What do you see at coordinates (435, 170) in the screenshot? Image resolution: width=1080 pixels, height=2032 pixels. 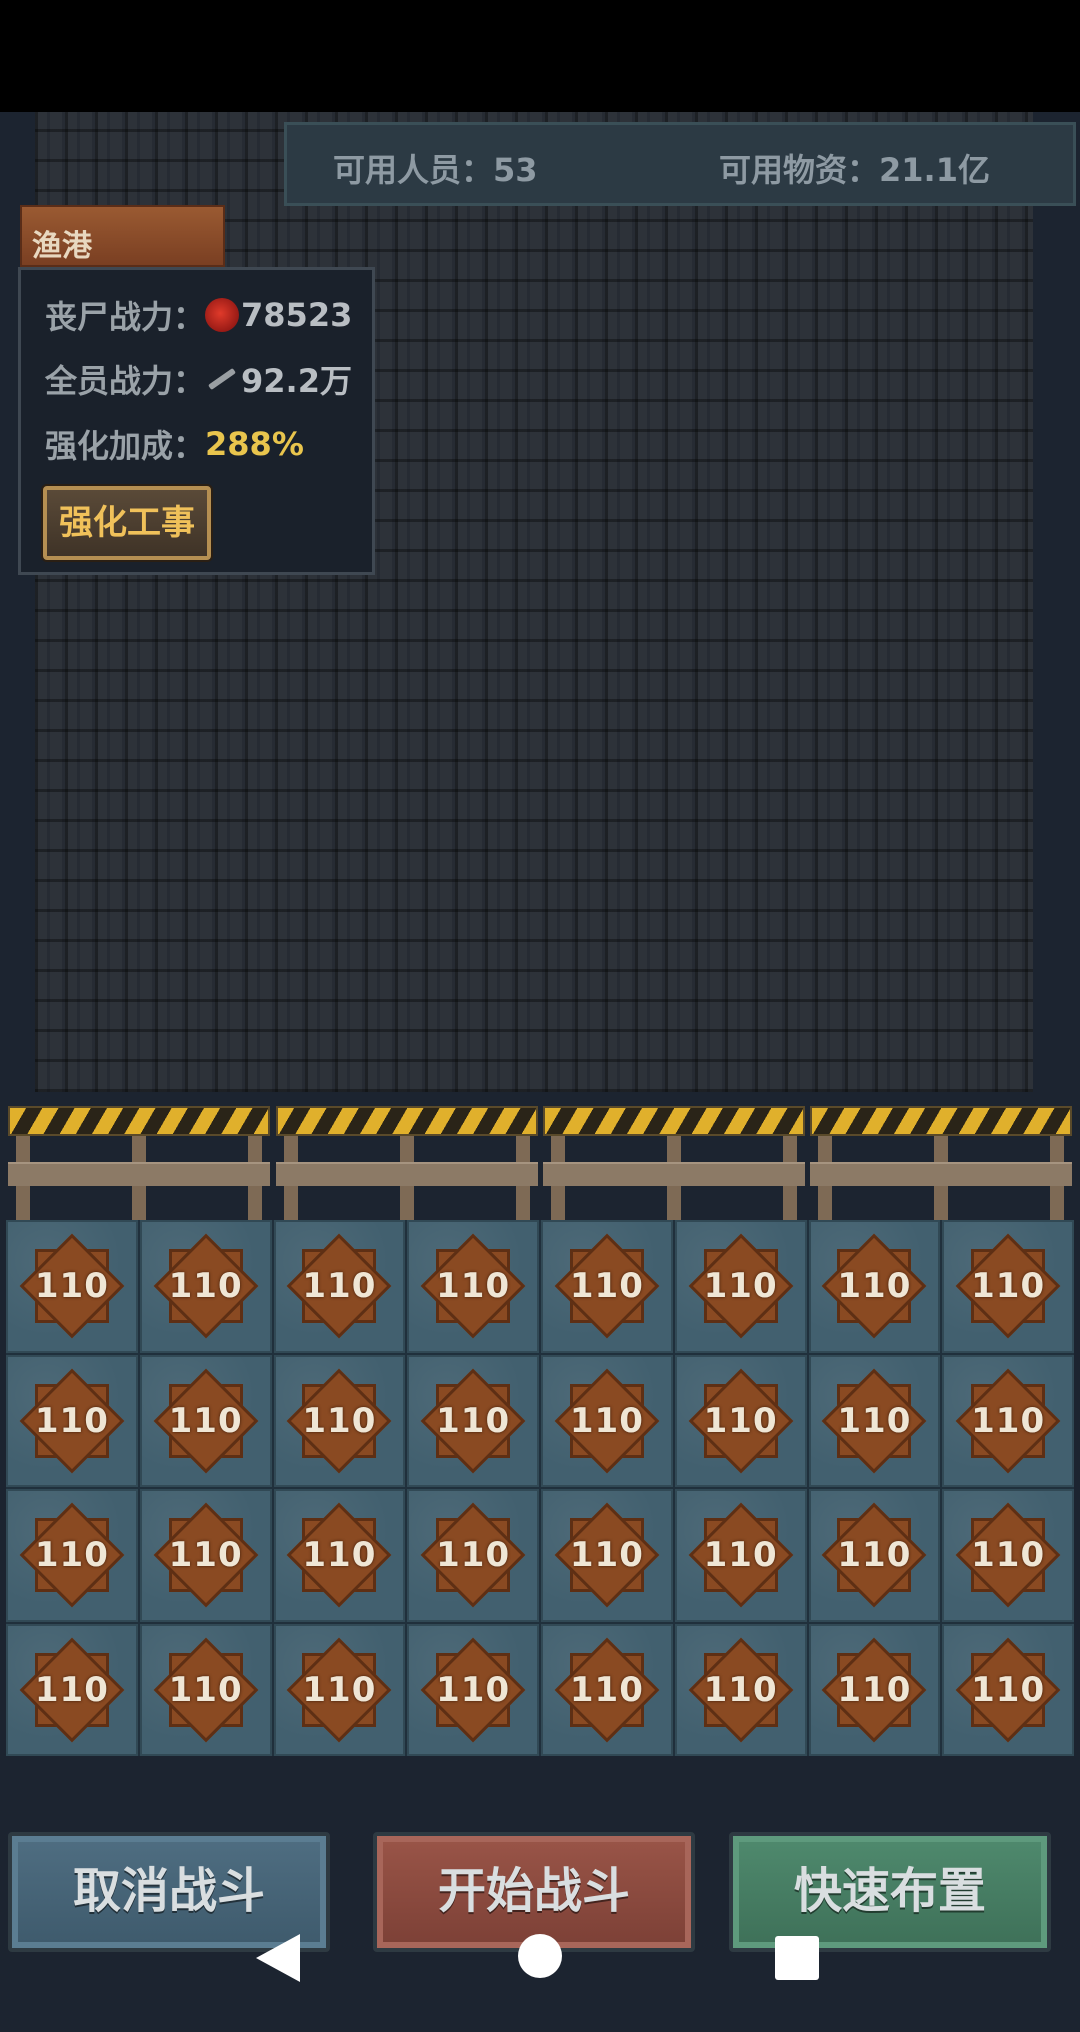 I see `available-personnel: 可用人员：53` at bounding box center [435, 170].